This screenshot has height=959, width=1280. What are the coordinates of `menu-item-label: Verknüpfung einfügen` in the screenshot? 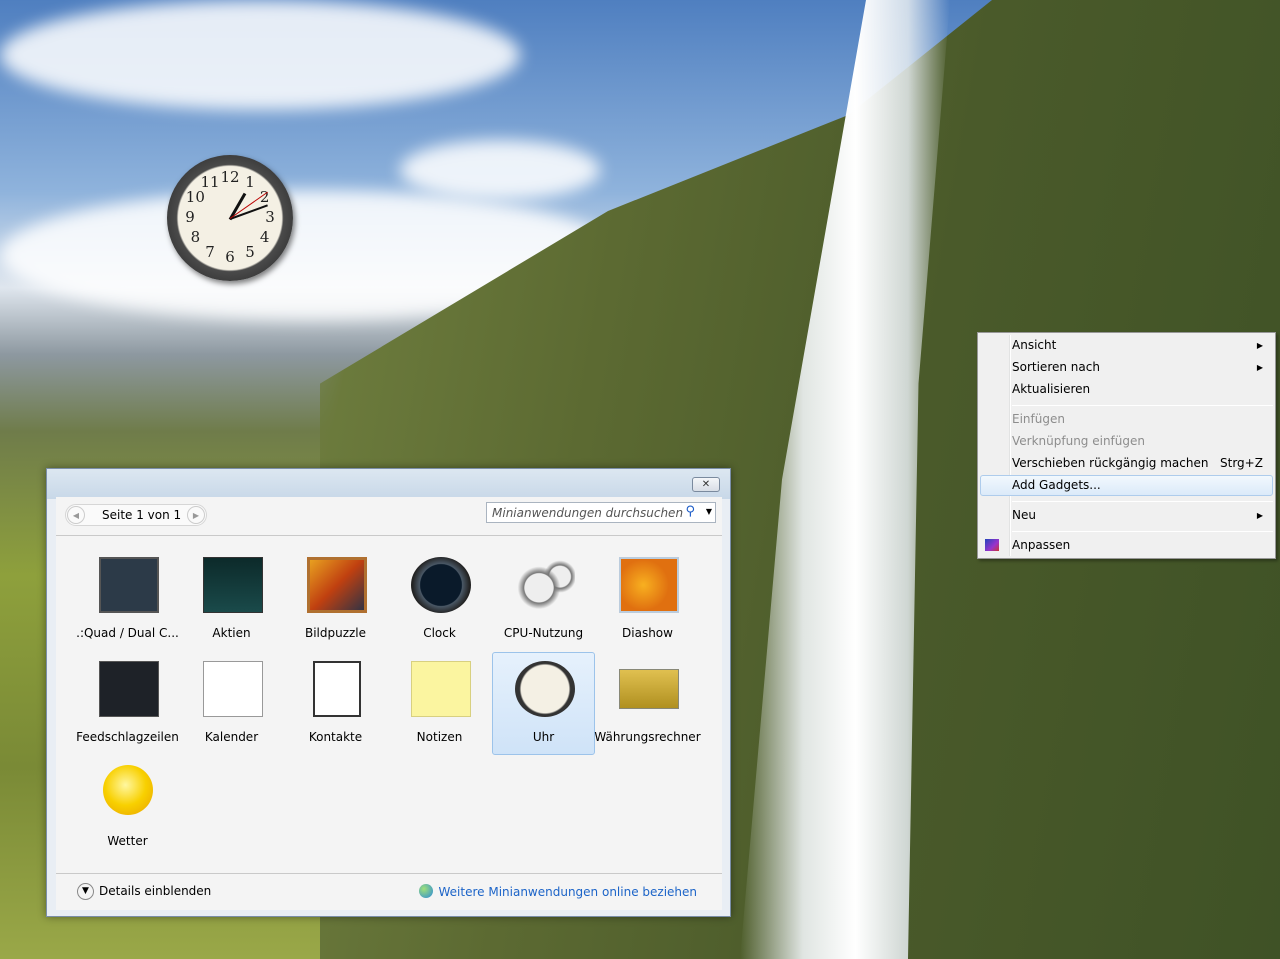 It's located at (1078, 441).